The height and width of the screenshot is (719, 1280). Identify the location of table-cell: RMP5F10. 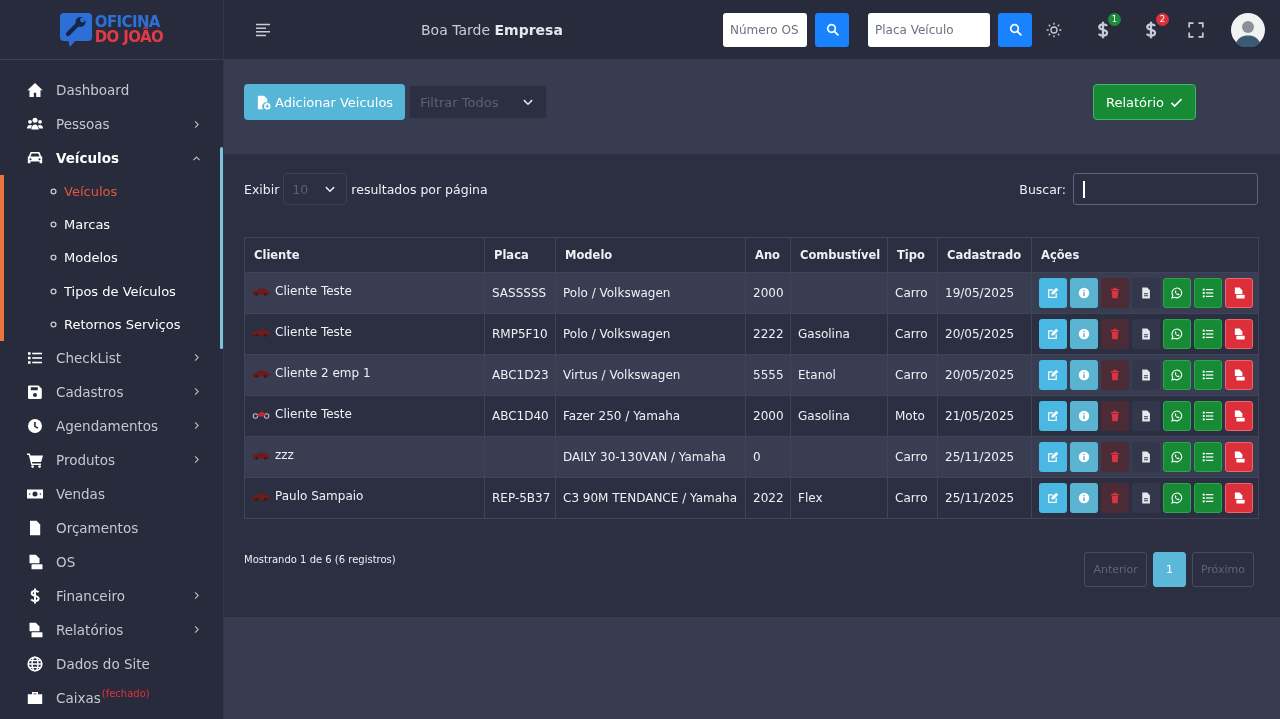
(520, 334).